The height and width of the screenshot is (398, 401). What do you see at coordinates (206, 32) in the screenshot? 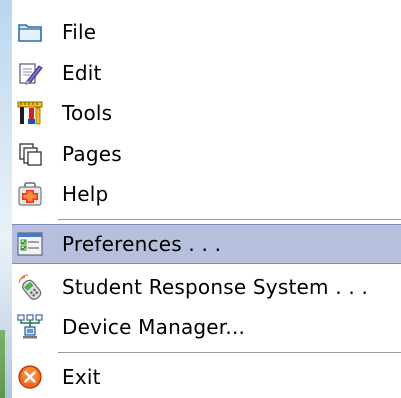
I see `menu-item-file: File` at bounding box center [206, 32].